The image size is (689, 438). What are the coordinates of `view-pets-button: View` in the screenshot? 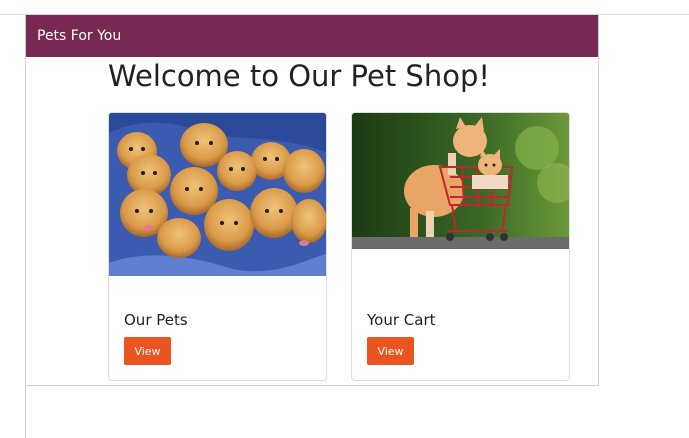 It's located at (147, 351).